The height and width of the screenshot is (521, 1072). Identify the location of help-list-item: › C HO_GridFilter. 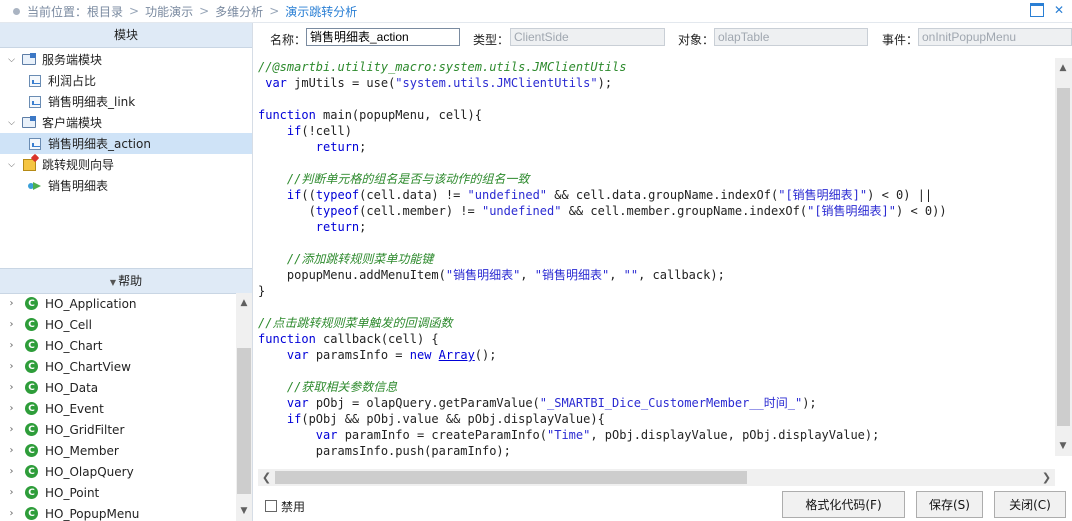
(118, 429).